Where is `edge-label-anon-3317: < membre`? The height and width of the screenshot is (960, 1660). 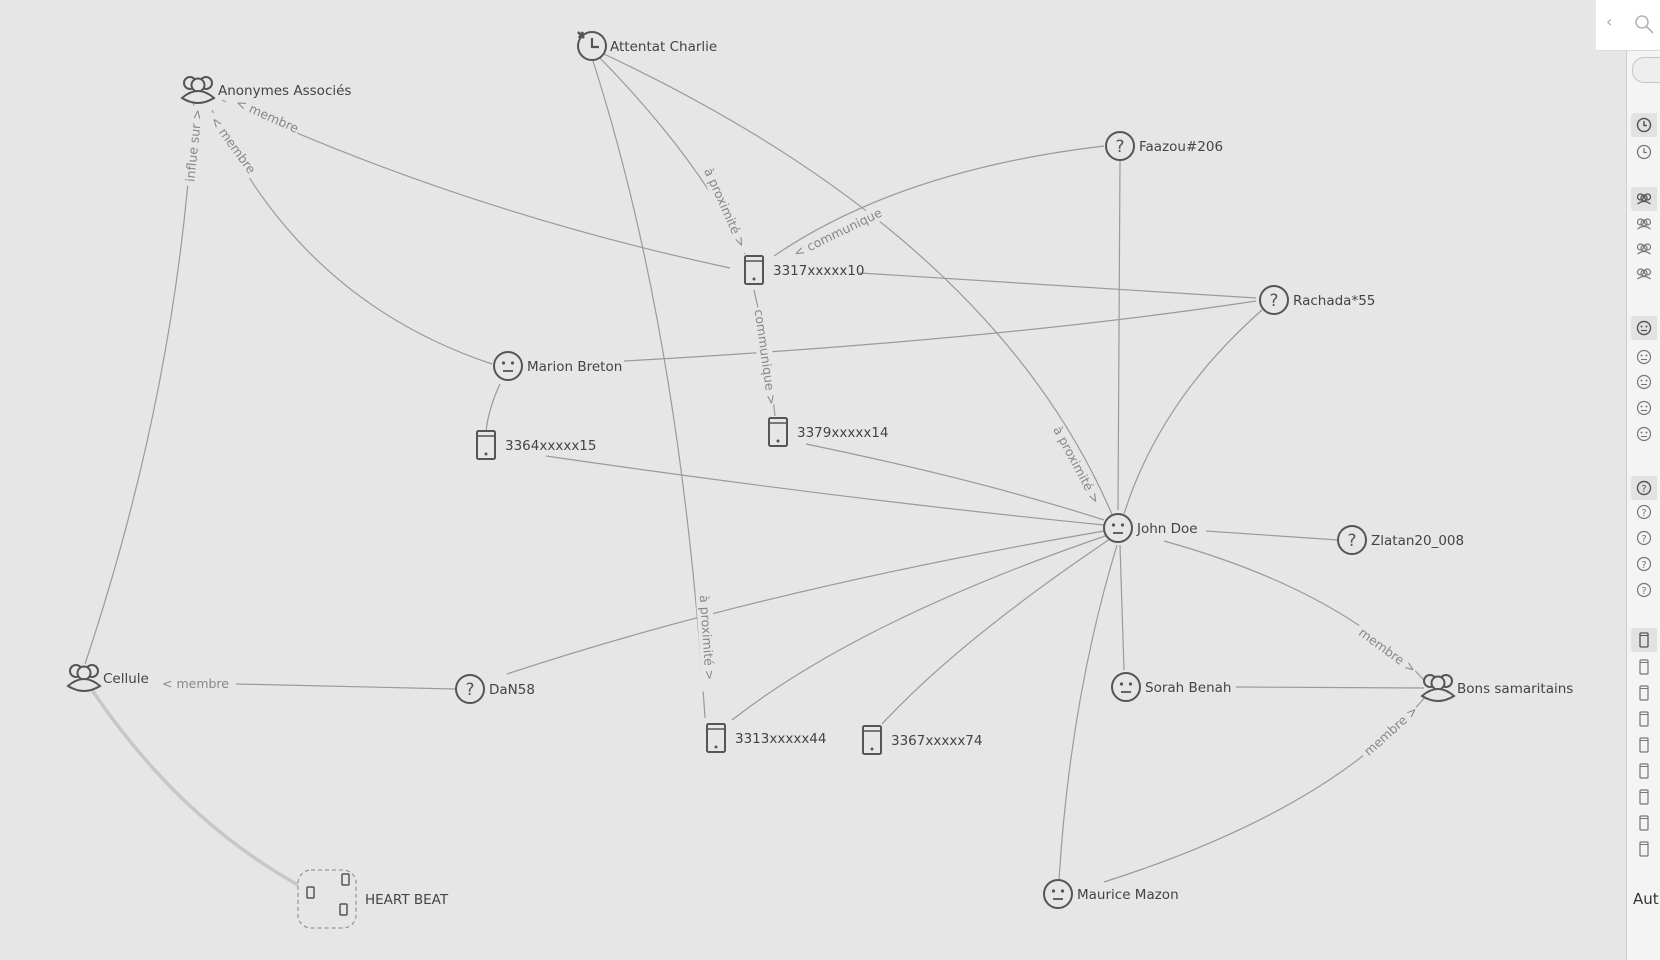
edge-label-anon-3317: < membre is located at coordinates (268, 115).